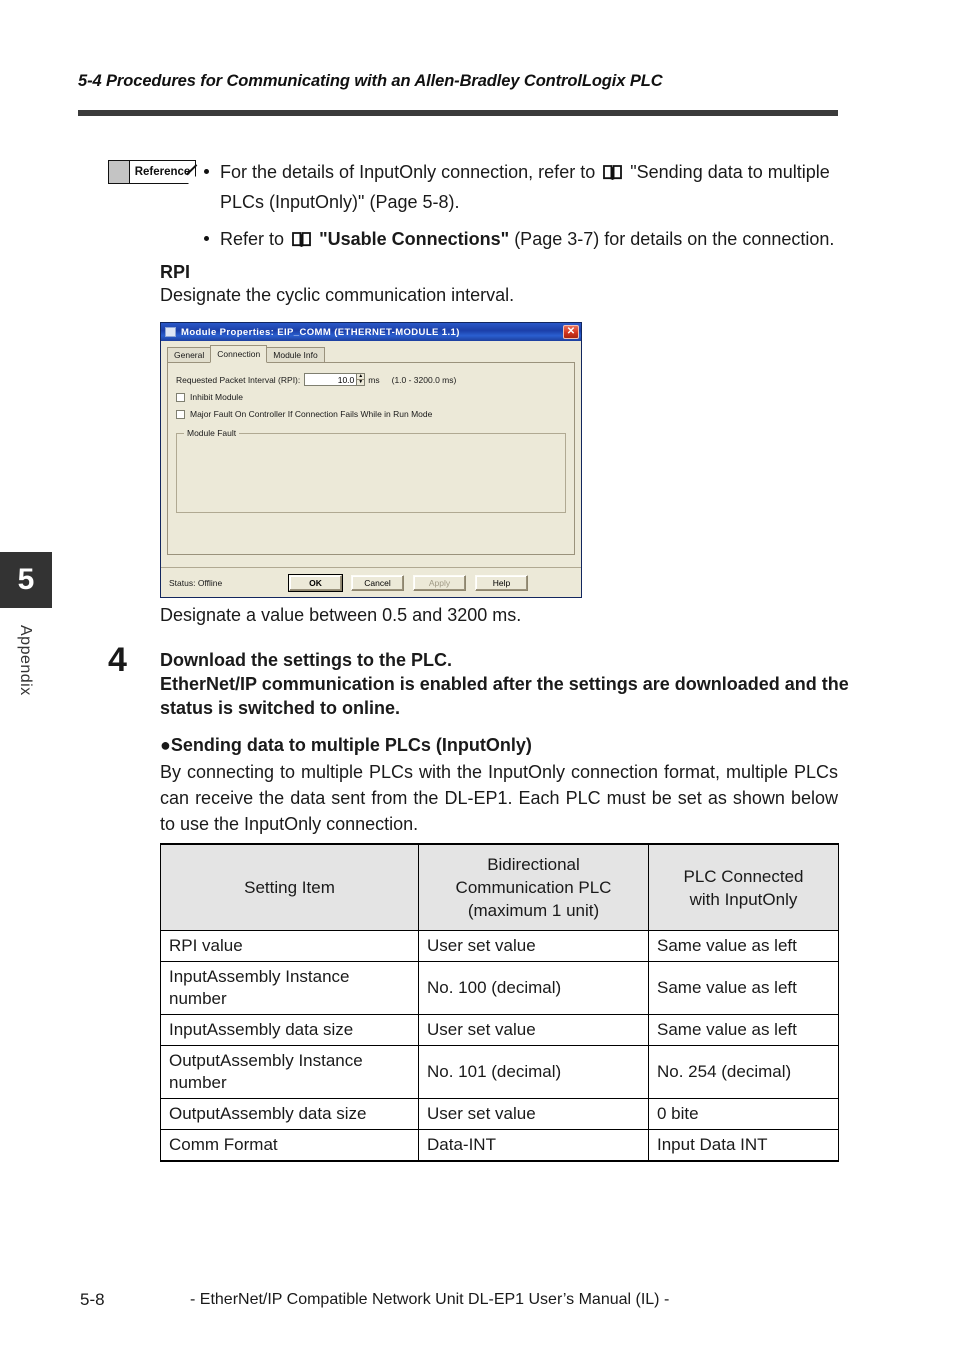 The width and height of the screenshot is (954, 1352). I want to click on cell-setting-item: RPI value, so click(289, 946).